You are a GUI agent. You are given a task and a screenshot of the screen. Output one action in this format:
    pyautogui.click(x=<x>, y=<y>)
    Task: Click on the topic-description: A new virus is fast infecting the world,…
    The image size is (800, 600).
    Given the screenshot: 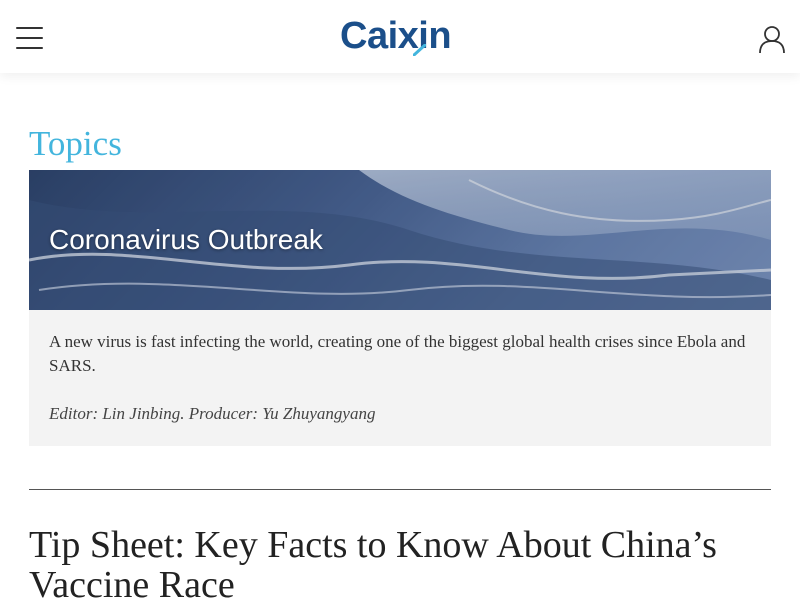 What is the action you would take?
    pyautogui.click(x=397, y=353)
    